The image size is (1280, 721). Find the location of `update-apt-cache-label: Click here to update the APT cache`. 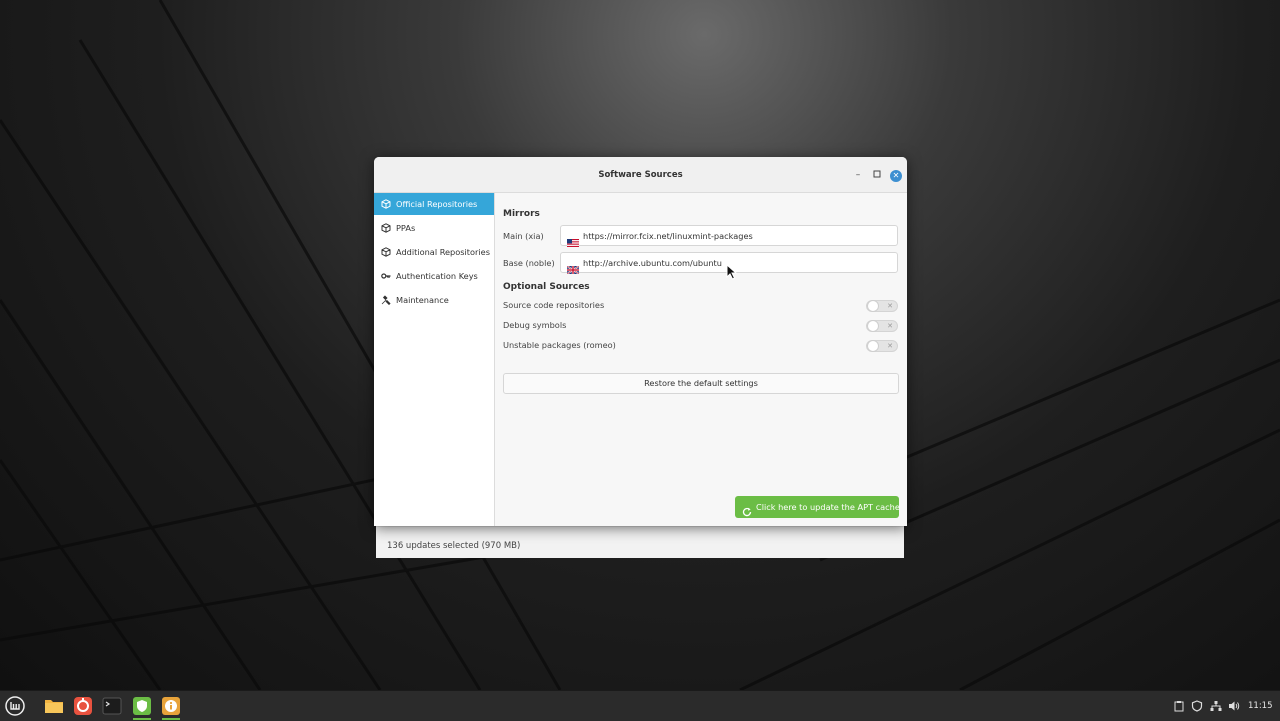

update-apt-cache-label: Click here to update the APT cache is located at coordinates (828, 507).